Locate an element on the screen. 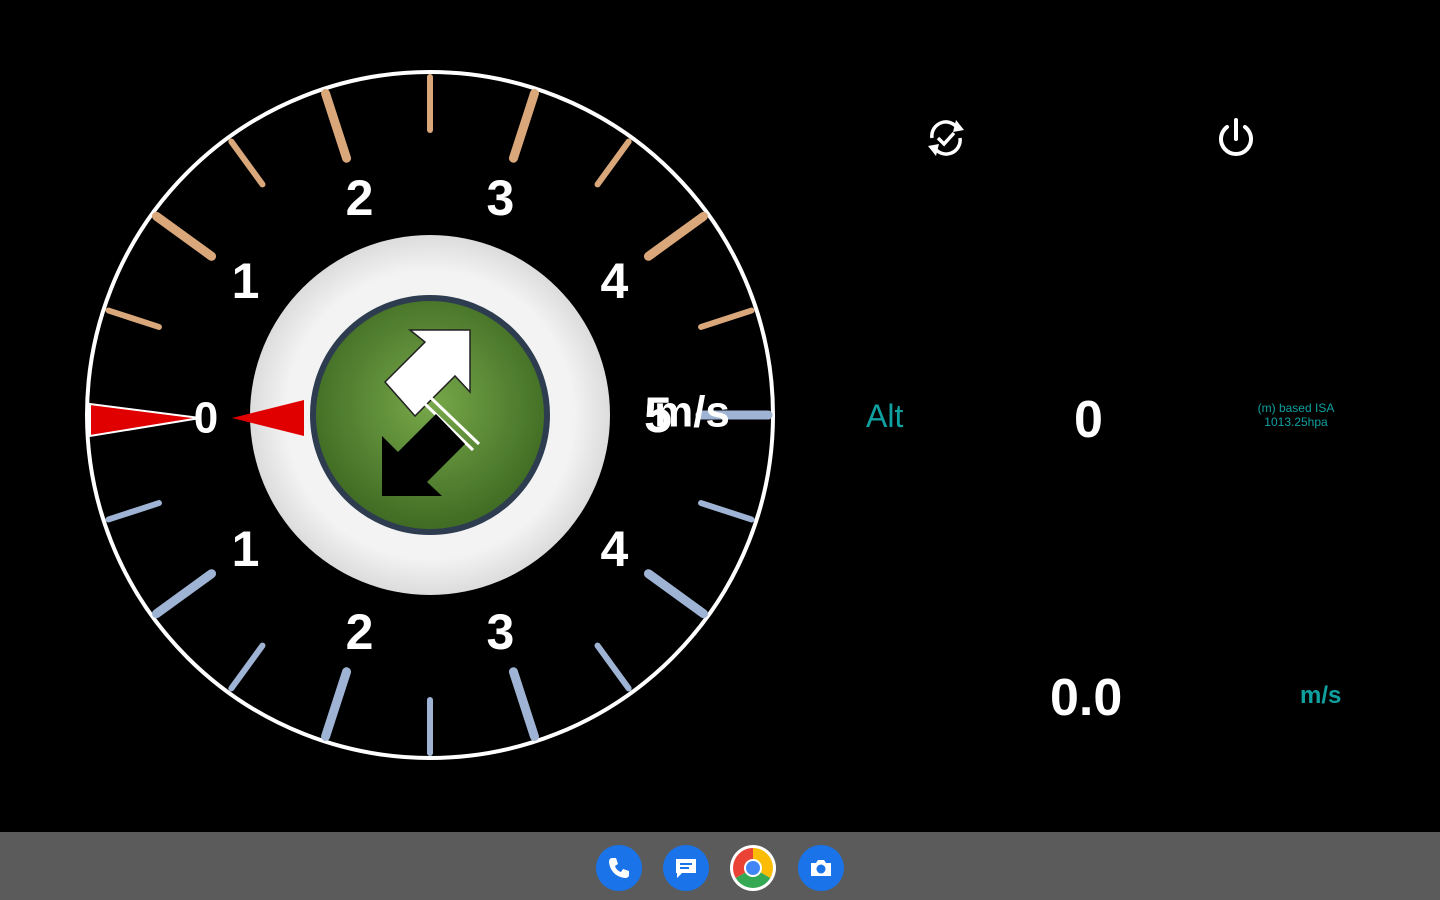 The image size is (1440, 900). camera-icon is located at coordinates (821, 868).